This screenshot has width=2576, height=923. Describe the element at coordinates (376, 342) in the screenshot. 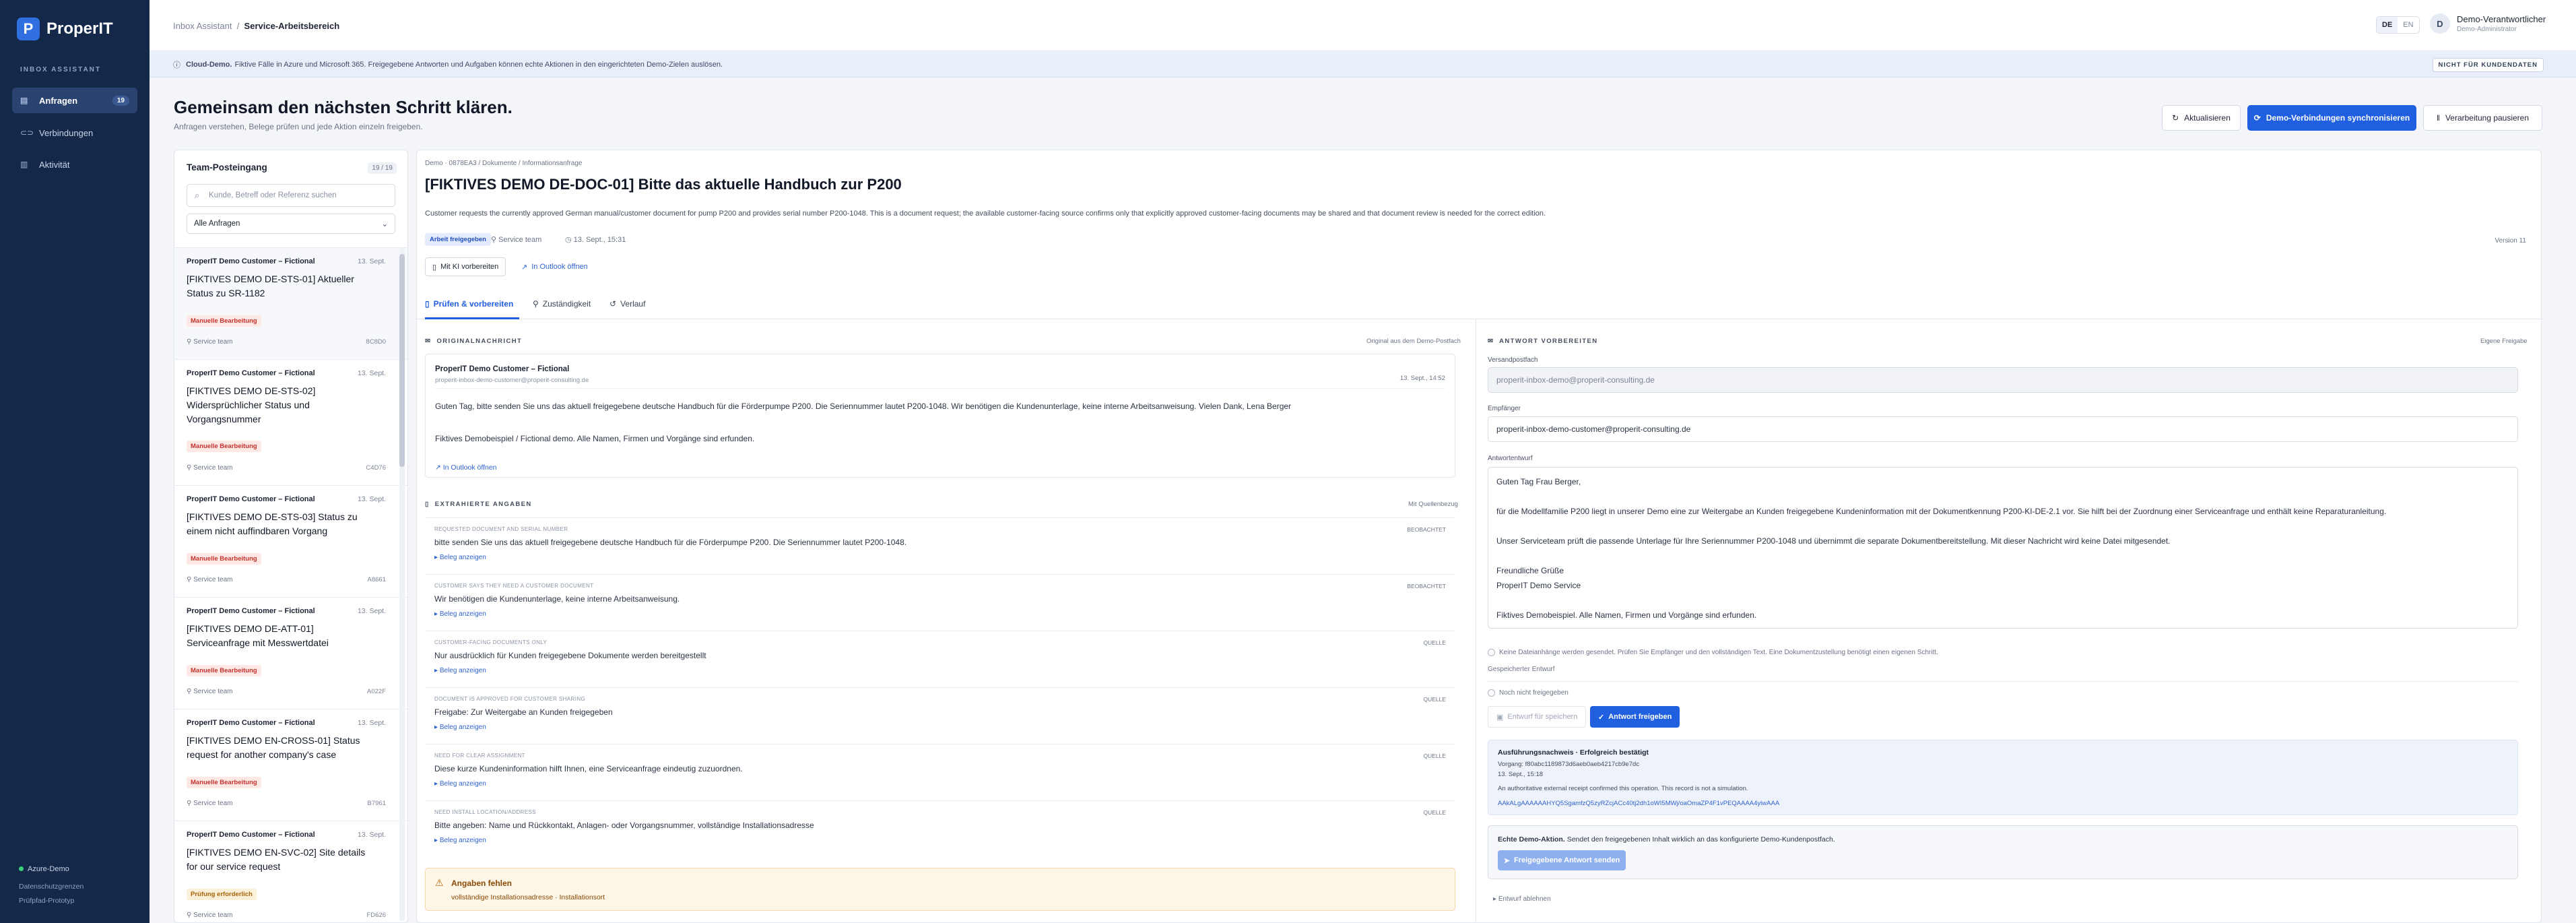

I see `item-ref: 8C8D0` at that location.